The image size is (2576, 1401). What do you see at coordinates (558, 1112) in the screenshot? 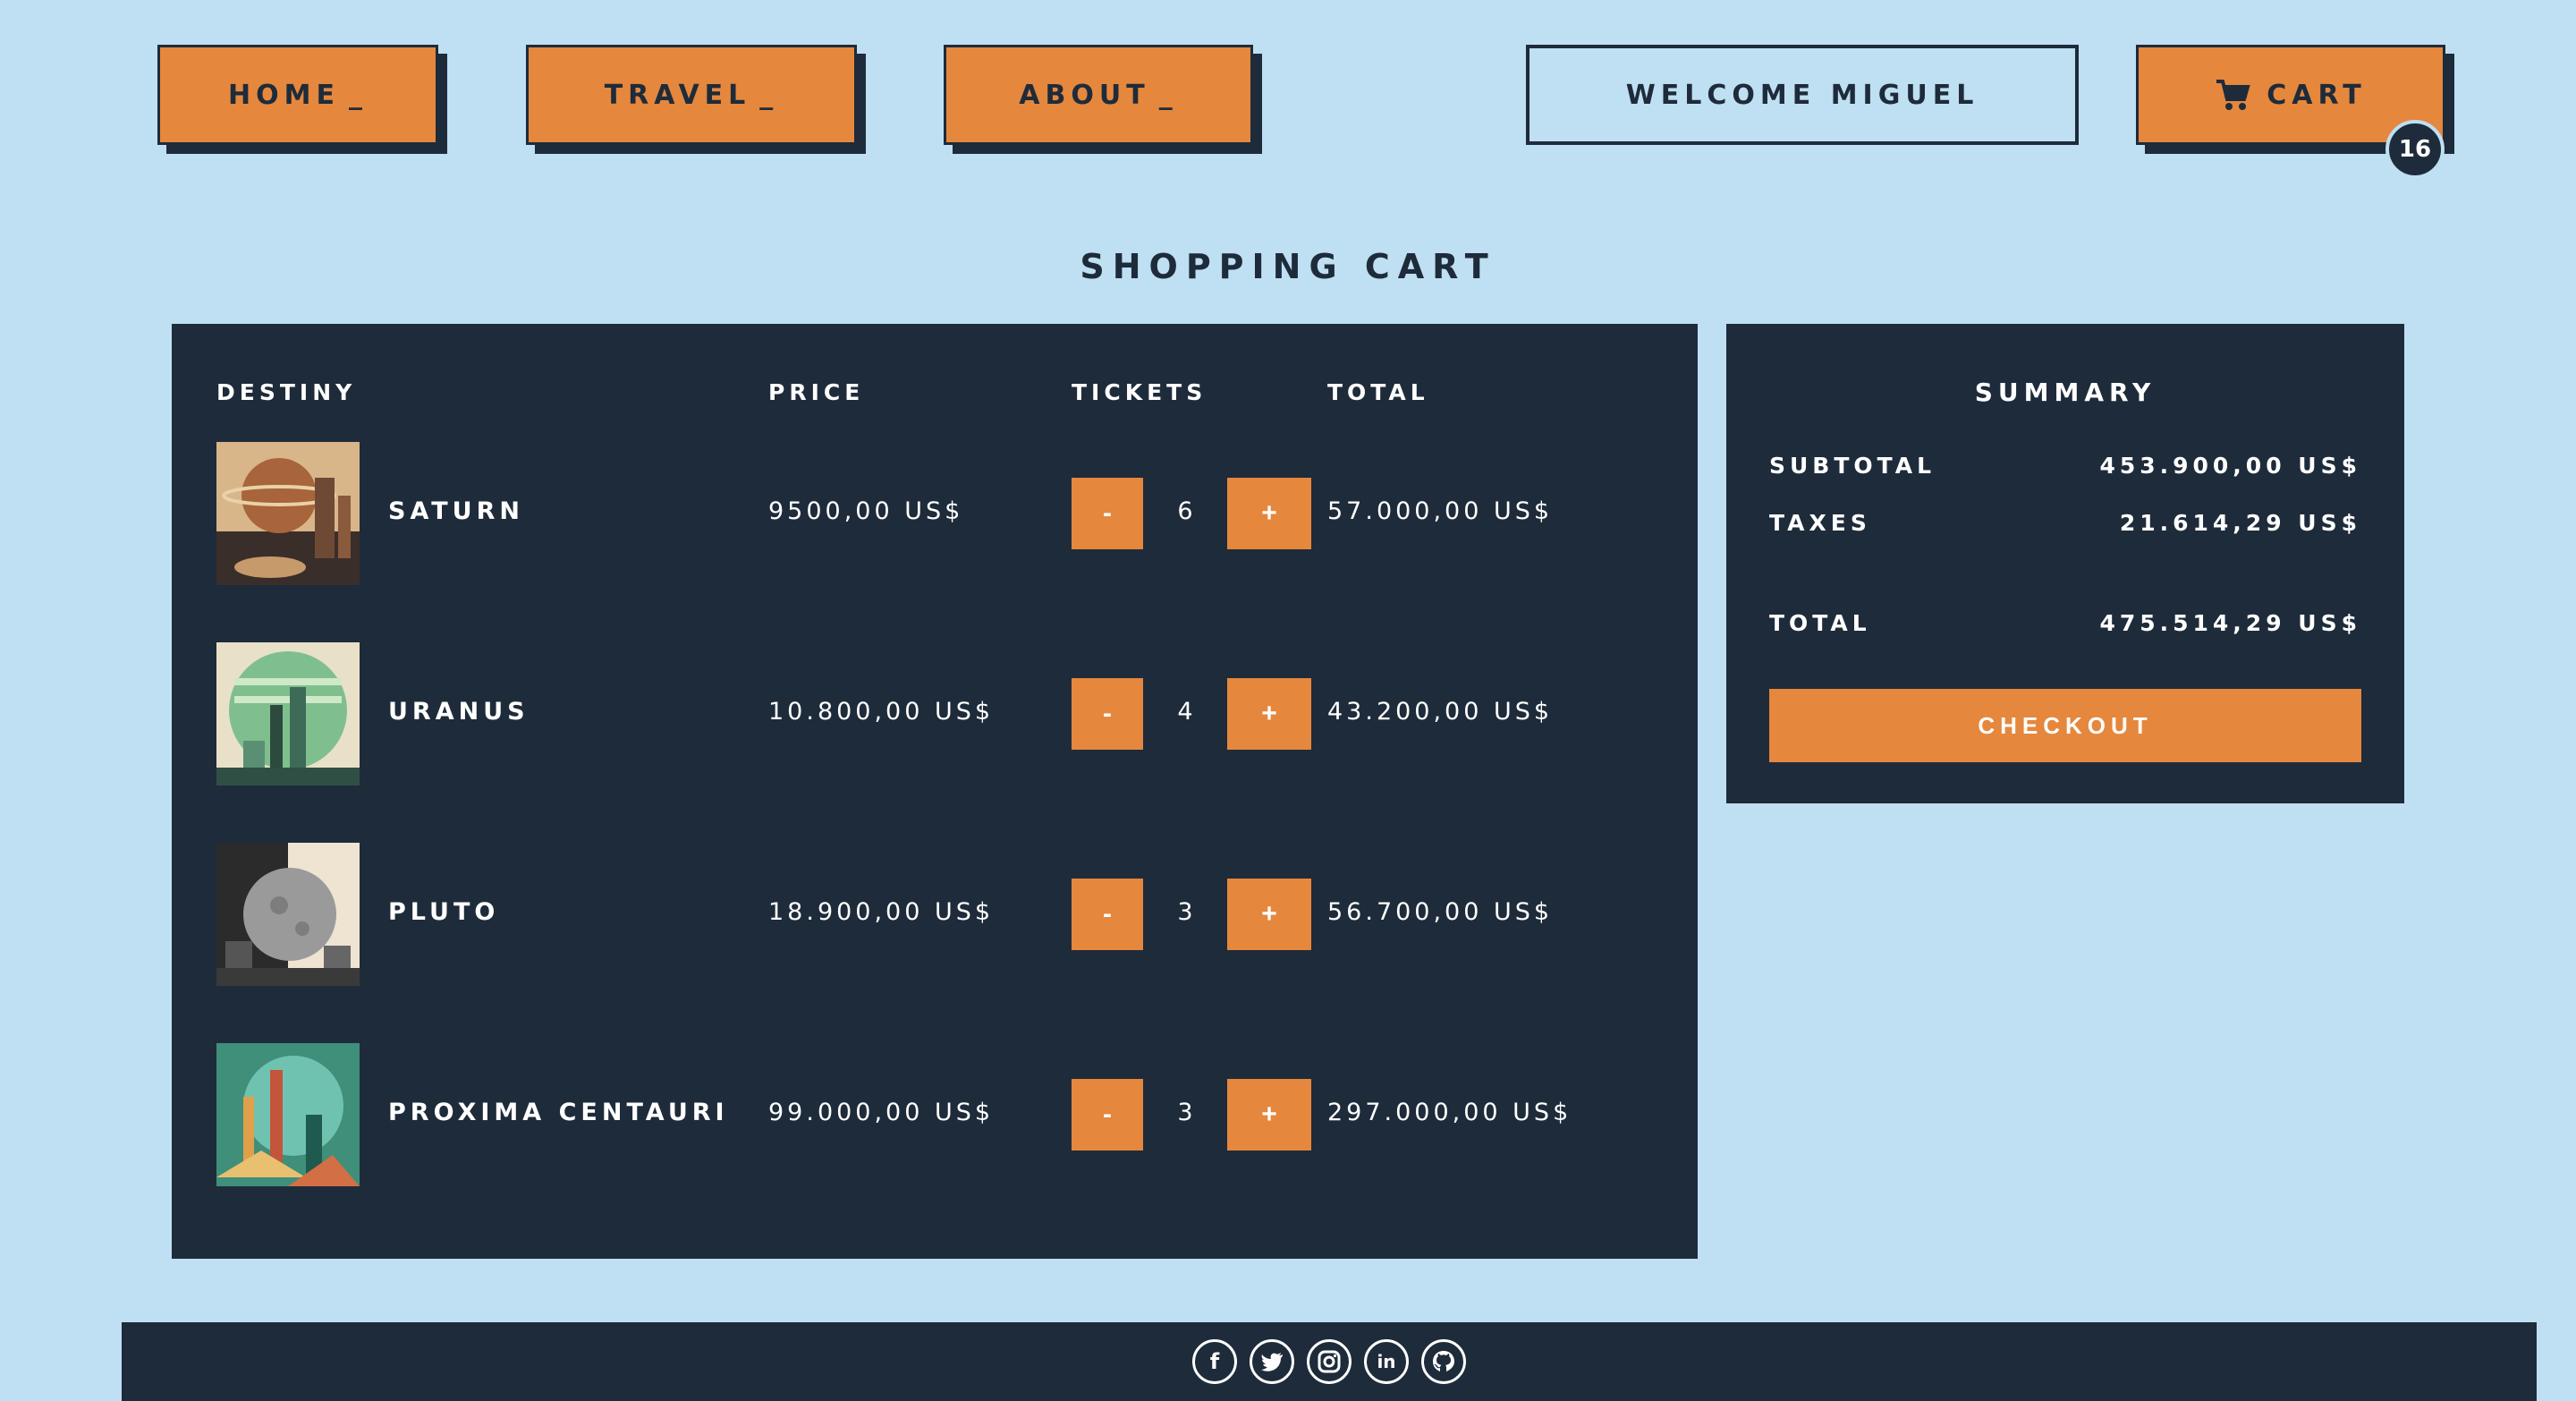
I see `destination-name: PROXIMA CENTAURI` at bounding box center [558, 1112].